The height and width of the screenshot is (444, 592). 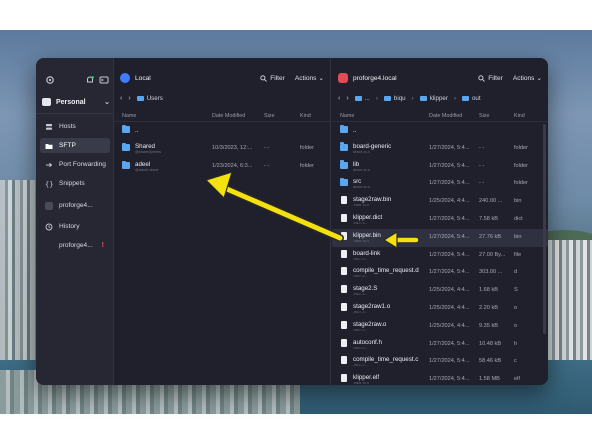 What do you see at coordinates (527, 78) in the screenshot?
I see `remote-actions-button: Actions ⌄` at bounding box center [527, 78].